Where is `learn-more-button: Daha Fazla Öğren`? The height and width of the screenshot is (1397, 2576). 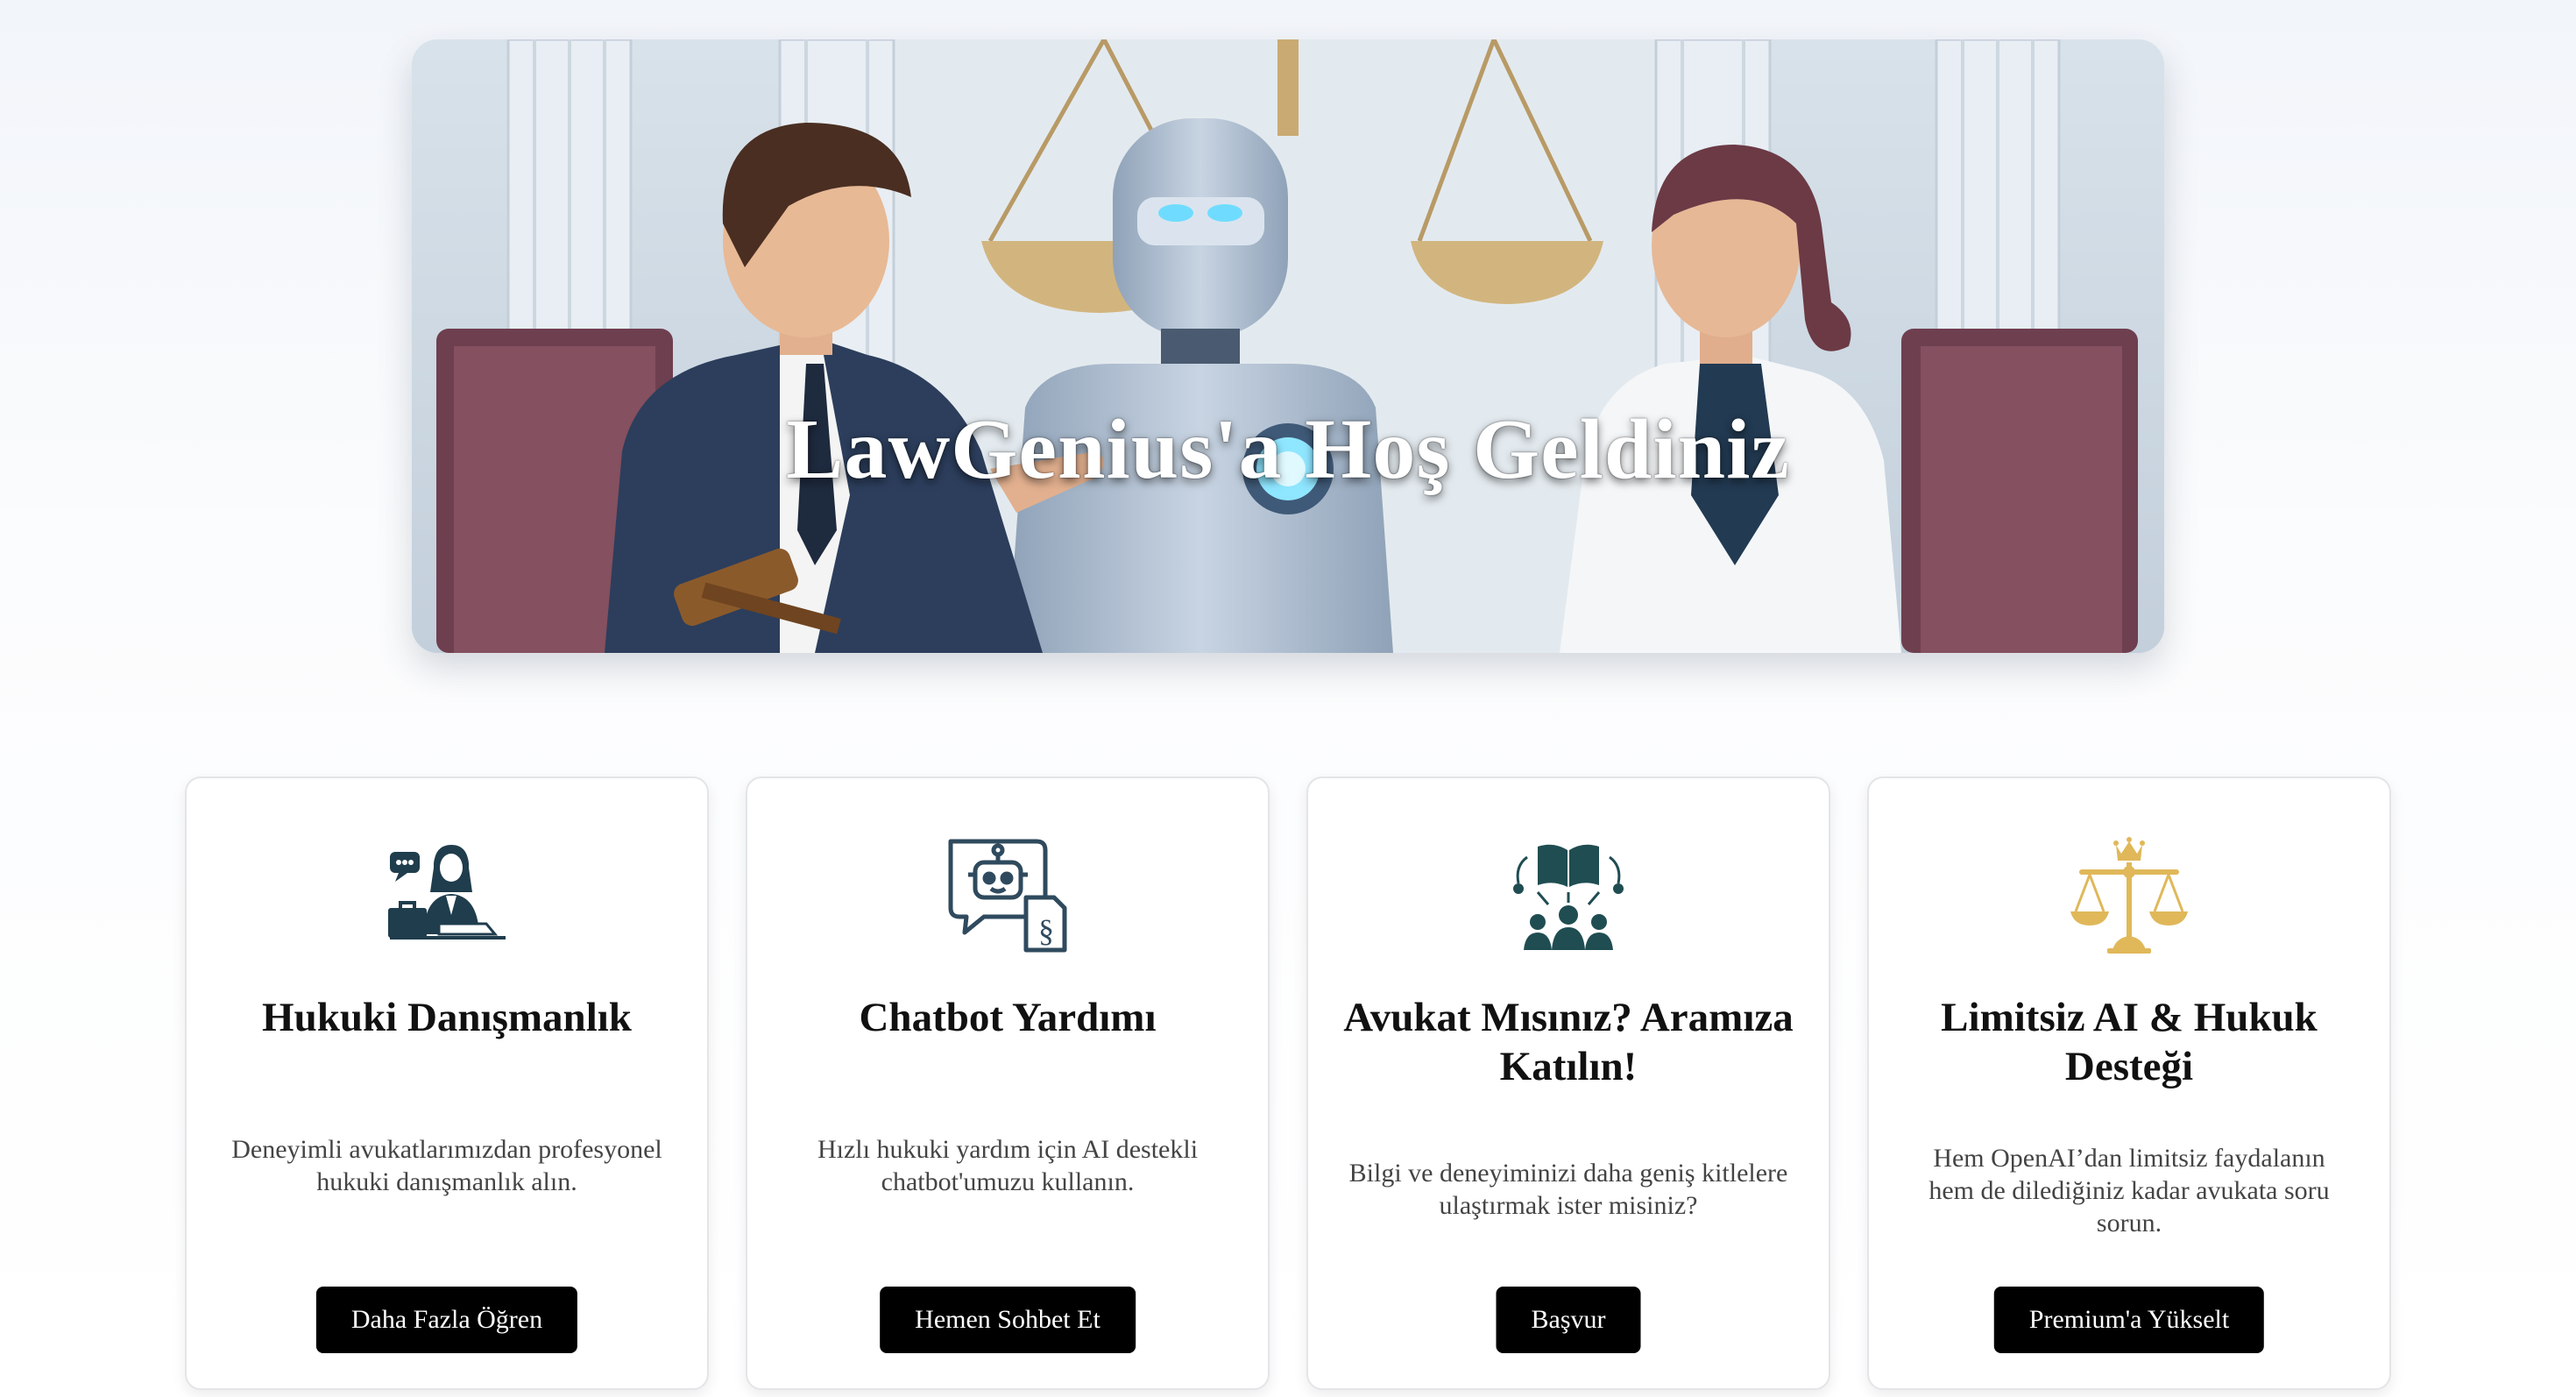 learn-more-button: Daha Fazla Öğren is located at coordinates (446, 1320).